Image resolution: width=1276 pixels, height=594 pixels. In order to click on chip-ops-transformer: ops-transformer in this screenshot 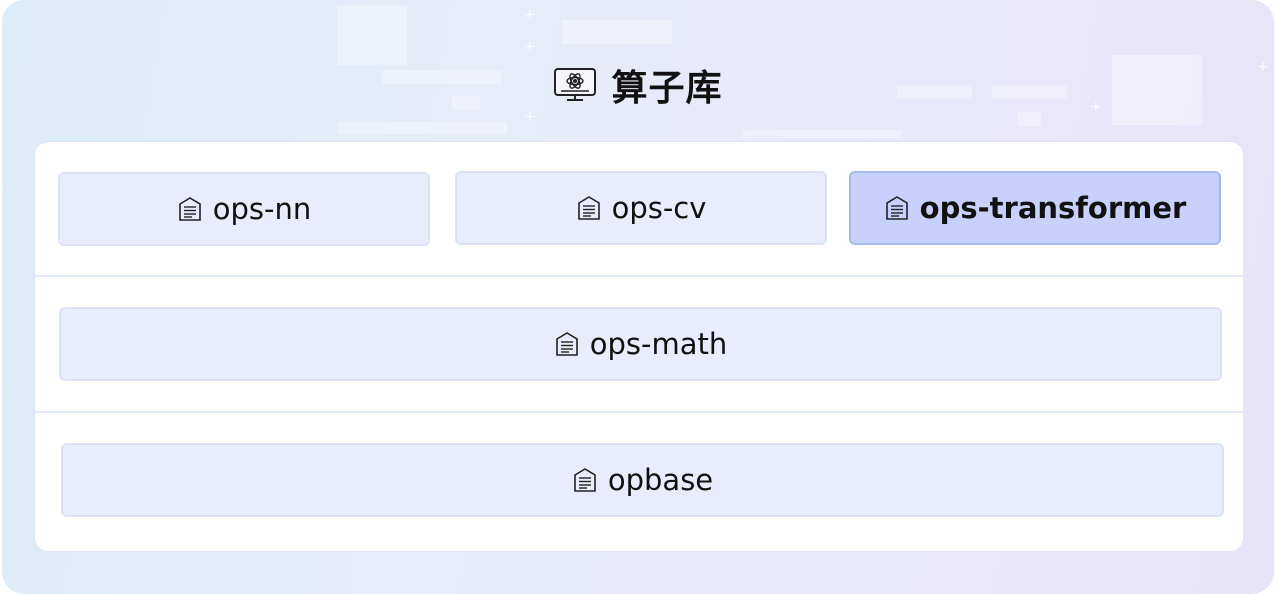, I will do `click(1035, 208)`.